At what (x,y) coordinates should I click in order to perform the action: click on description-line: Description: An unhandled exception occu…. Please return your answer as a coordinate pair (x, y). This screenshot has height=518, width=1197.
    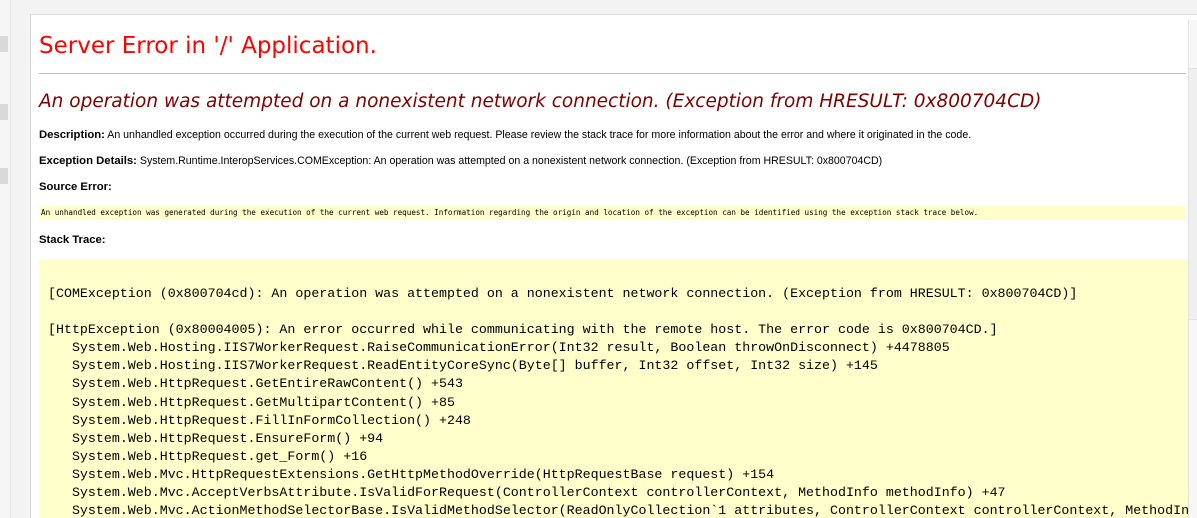
    Looking at the image, I should click on (505, 135).